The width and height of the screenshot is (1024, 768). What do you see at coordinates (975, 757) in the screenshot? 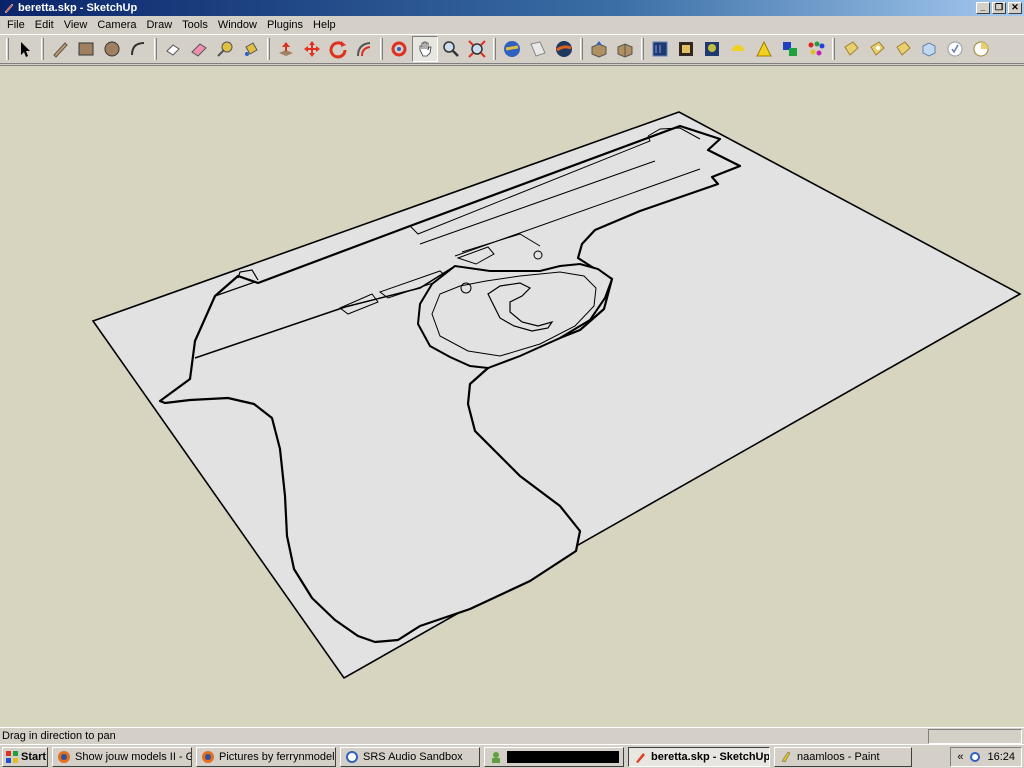
I see `speaker-tray-icon` at bounding box center [975, 757].